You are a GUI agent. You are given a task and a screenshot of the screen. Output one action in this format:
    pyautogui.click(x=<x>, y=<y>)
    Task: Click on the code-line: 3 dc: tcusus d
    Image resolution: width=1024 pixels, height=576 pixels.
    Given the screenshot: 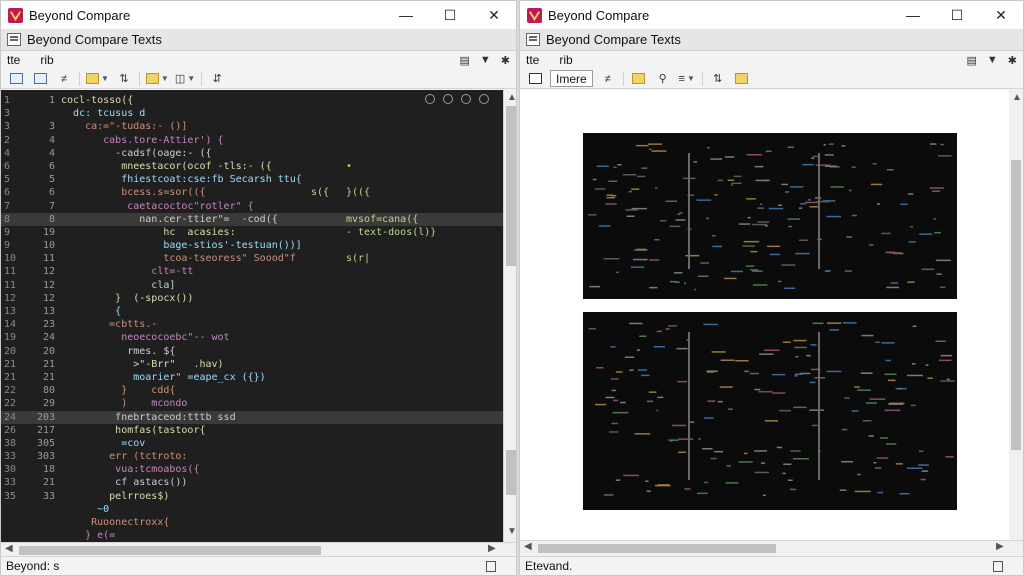 What is the action you would take?
    pyautogui.click(x=252, y=113)
    